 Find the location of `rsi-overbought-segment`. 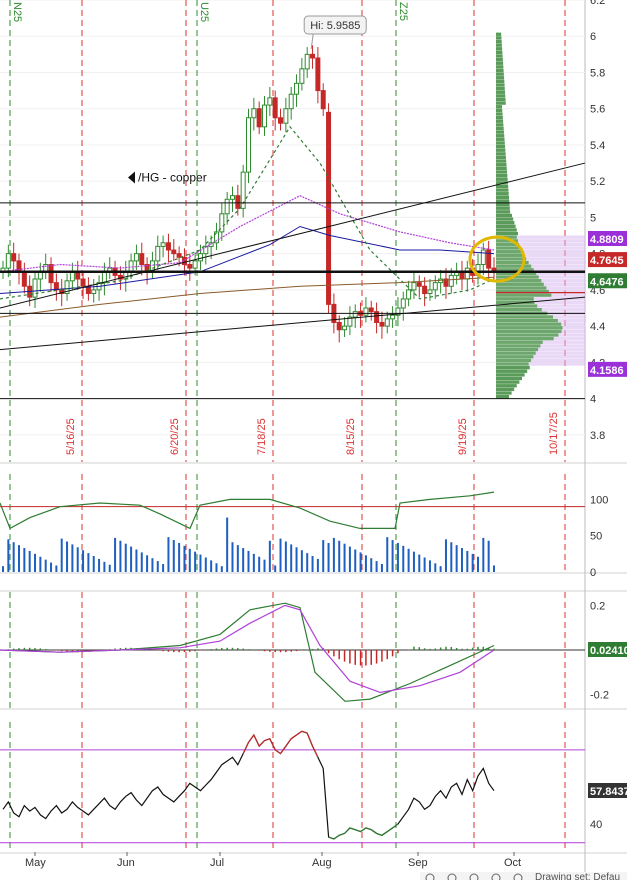

rsi-overbought-segment is located at coordinates (280, 744).